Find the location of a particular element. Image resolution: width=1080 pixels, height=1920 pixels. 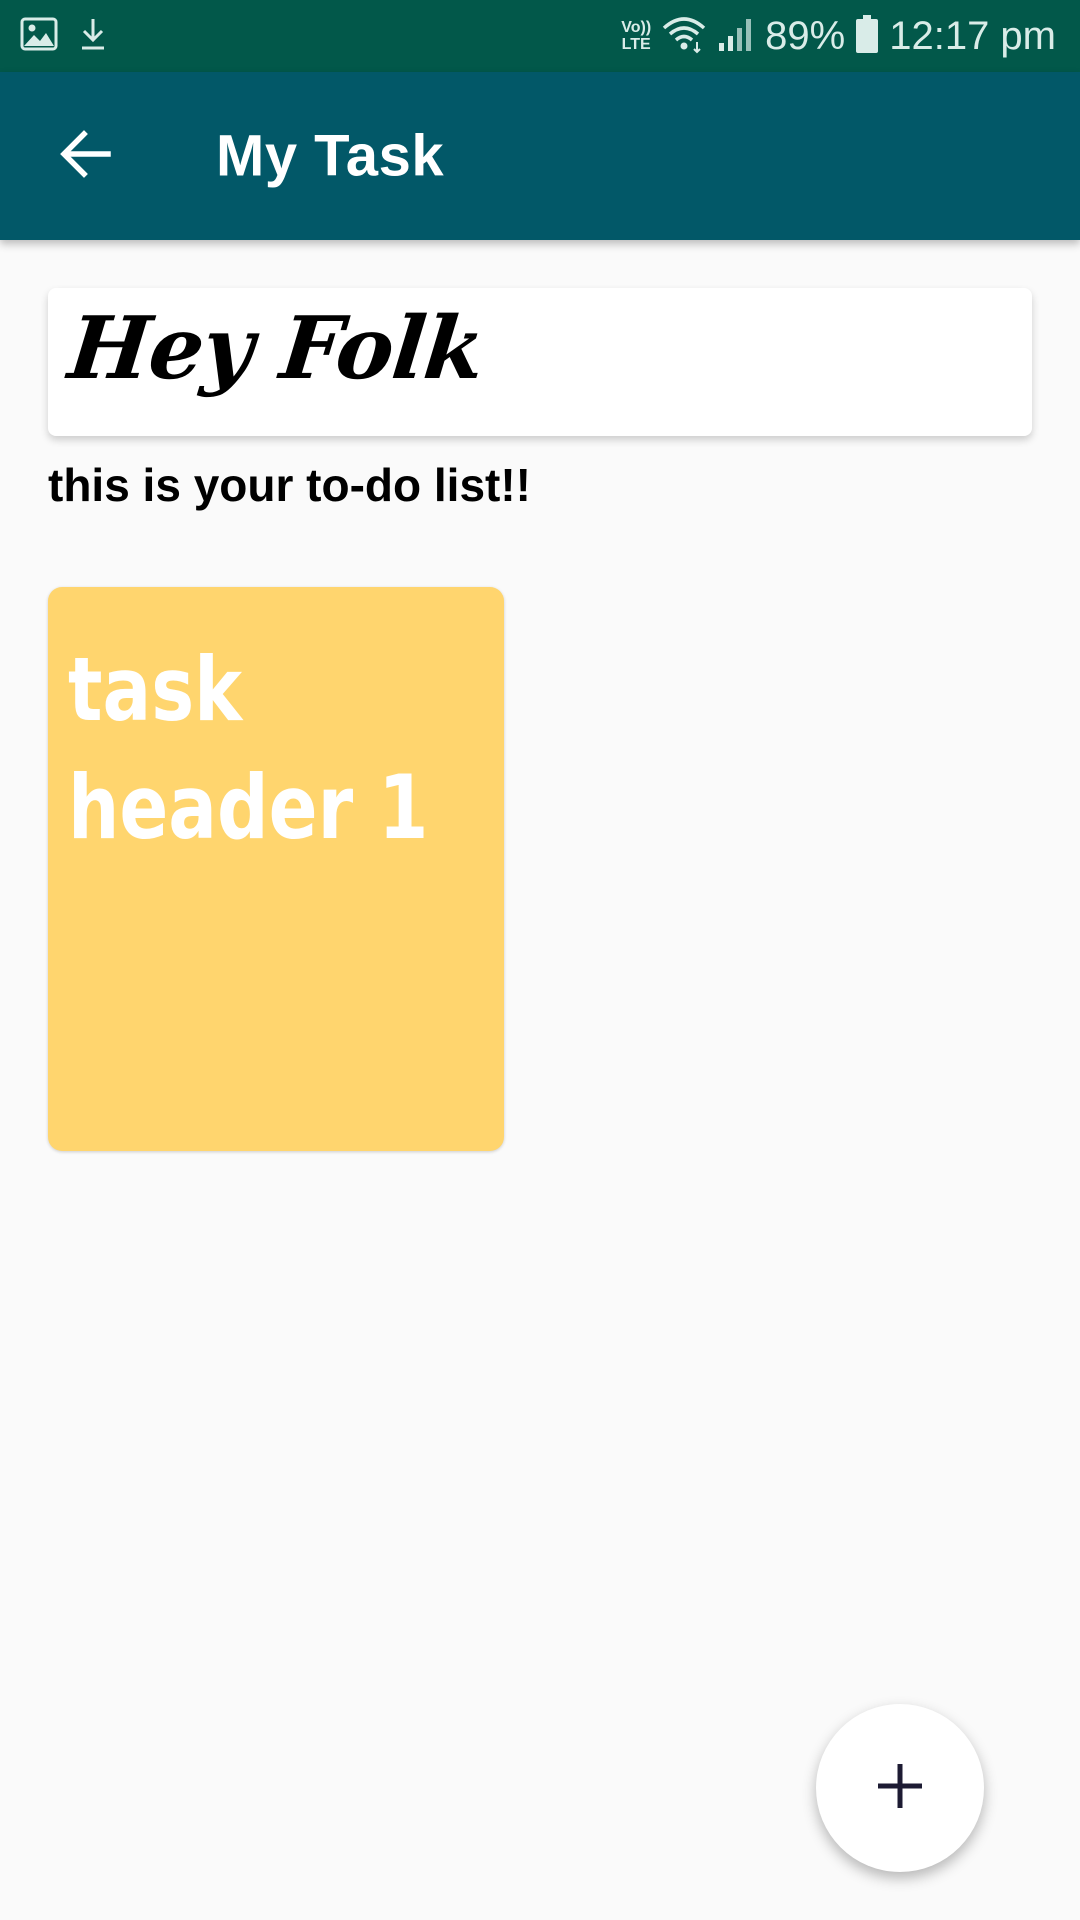

status-right: Vo)) LTE 89% 12:17 pm is located at coordinates (833, 36).